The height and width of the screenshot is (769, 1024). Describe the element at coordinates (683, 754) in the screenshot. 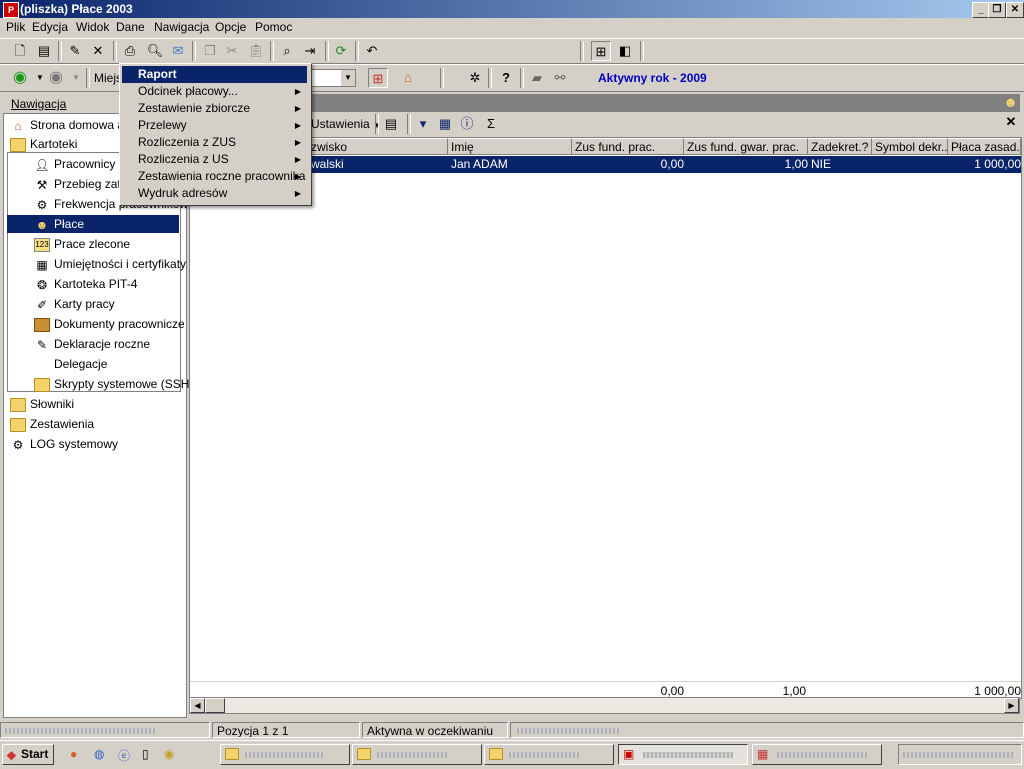

I see `taskbar-window-active: ▣` at that location.